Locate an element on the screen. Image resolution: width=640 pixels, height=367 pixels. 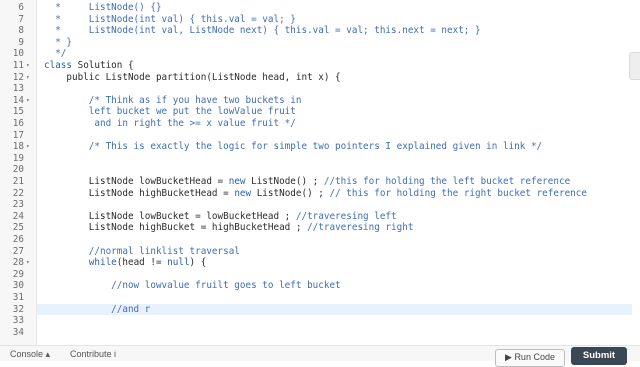
line-number: 33 is located at coordinates (18, 321).